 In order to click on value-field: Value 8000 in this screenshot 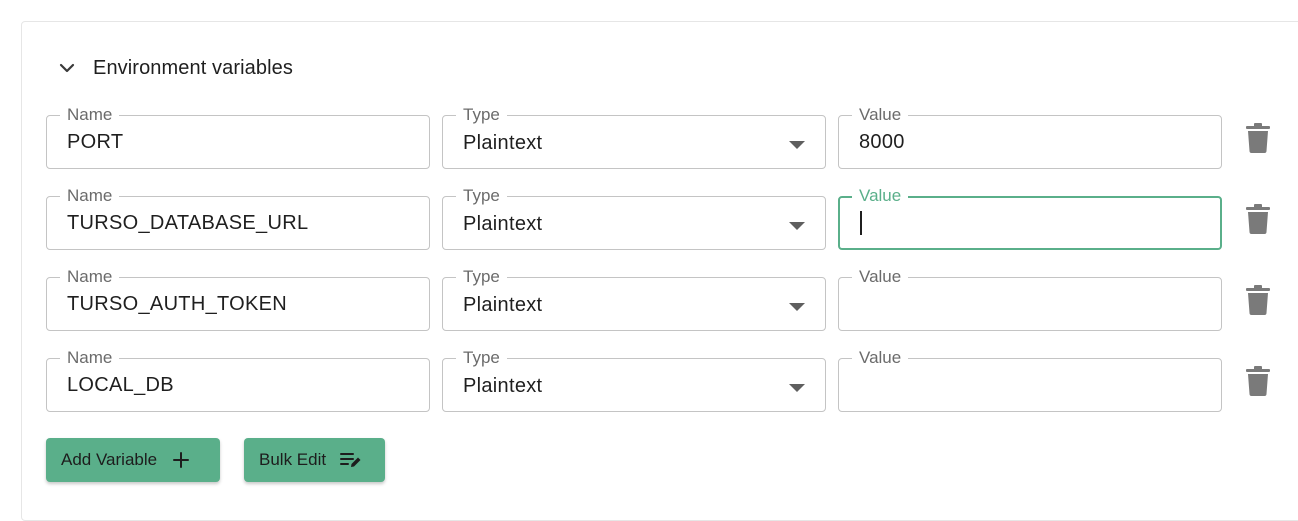, I will do `click(1030, 137)`.